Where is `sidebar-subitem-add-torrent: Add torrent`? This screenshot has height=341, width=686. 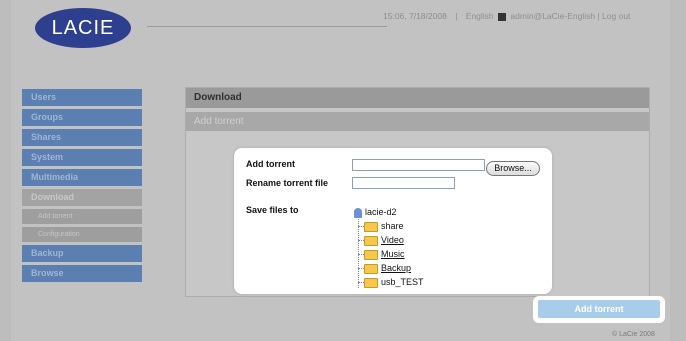 sidebar-subitem-add-torrent: Add torrent is located at coordinates (82, 216).